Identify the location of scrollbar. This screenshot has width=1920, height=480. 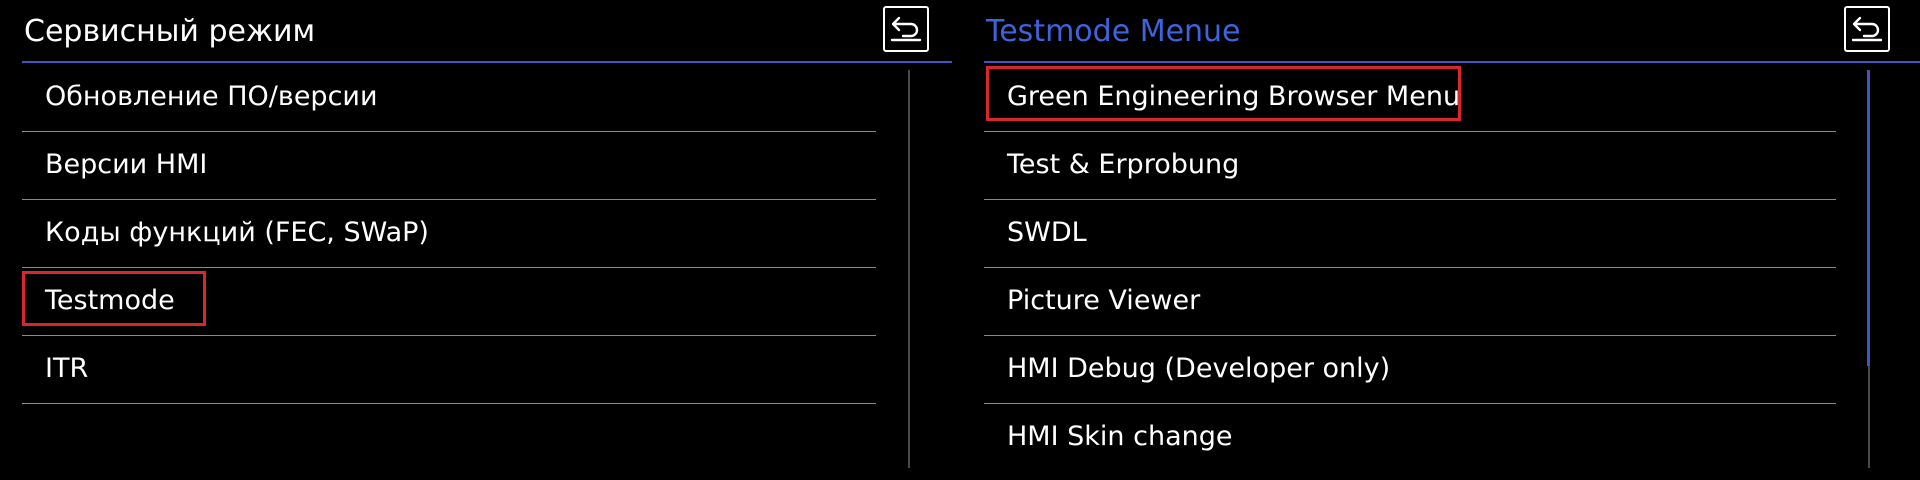
(909, 269).